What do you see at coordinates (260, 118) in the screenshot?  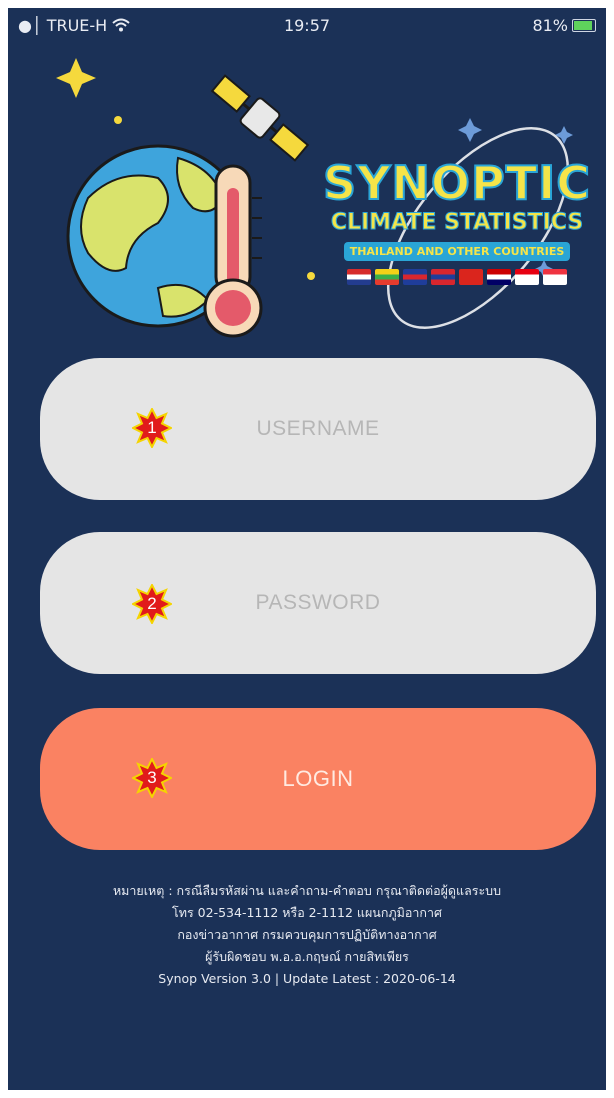 I see `satellite-icon` at bounding box center [260, 118].